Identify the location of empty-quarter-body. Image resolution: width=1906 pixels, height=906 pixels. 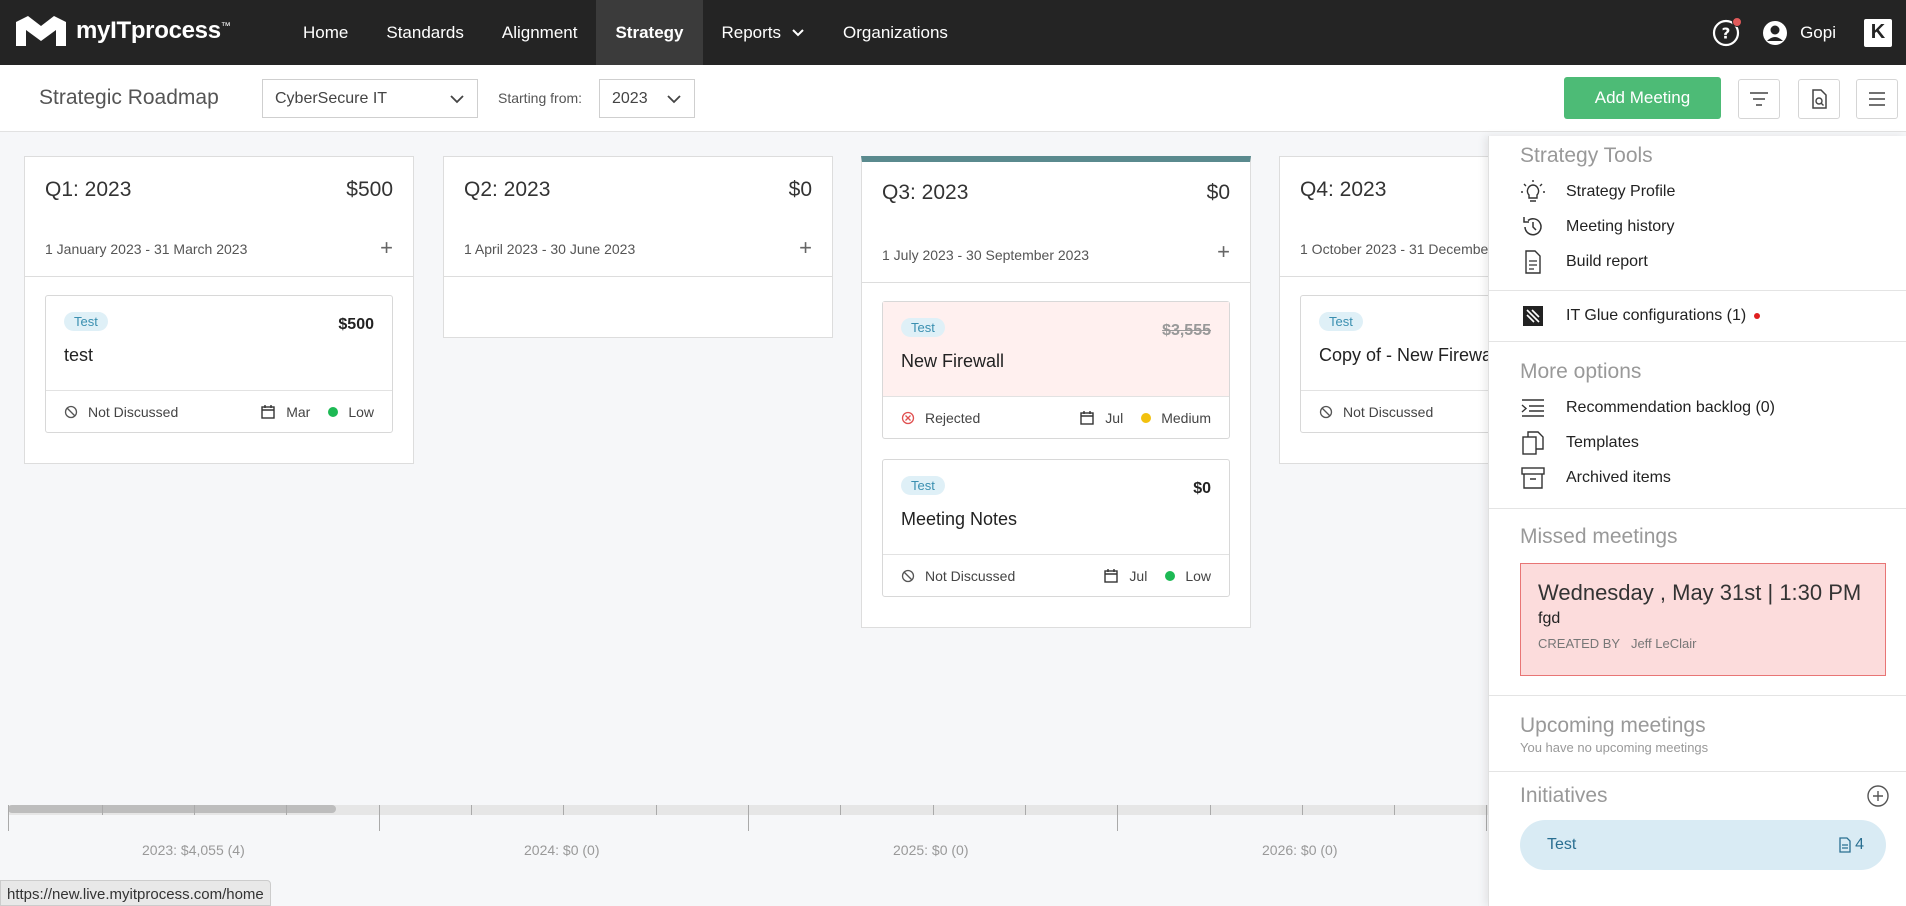
(638, 307).